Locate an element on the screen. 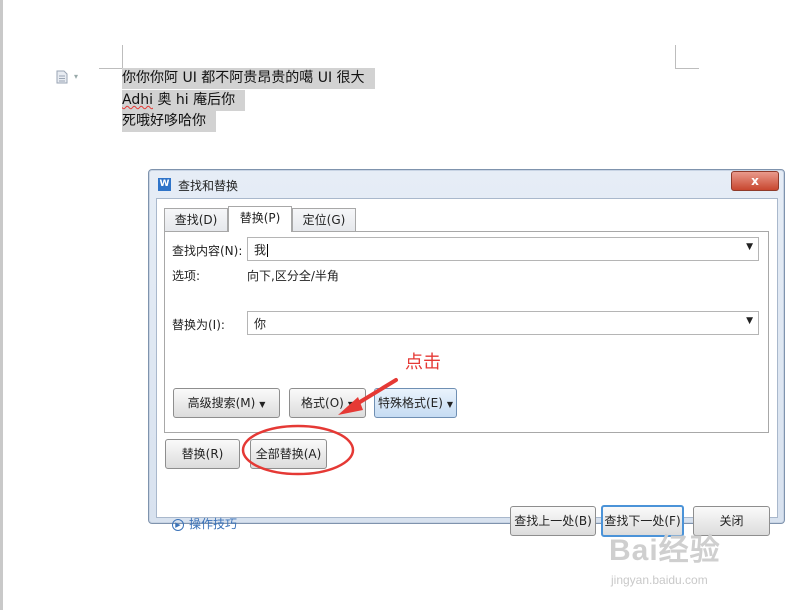  replace-all-button: 全部替换(A) is located at coordinates (288, 454).